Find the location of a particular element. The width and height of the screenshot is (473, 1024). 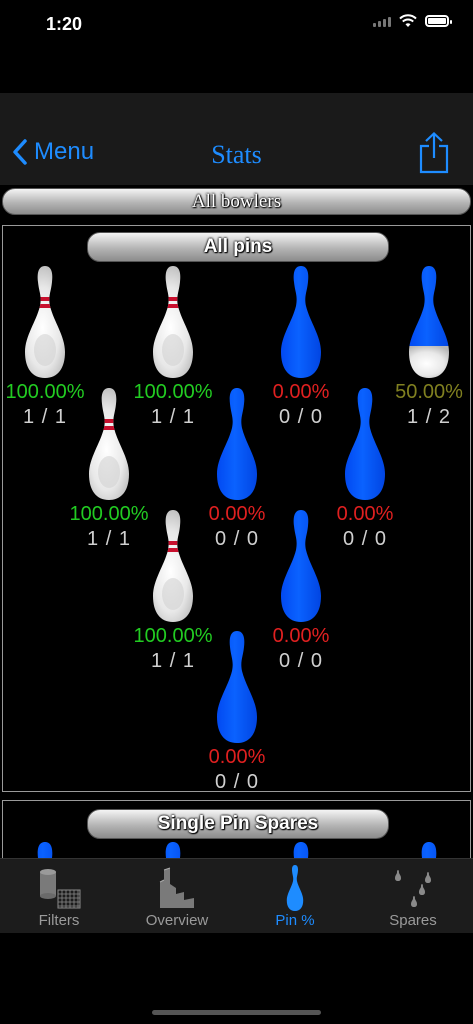

spare-pin-2-icon is located at coordinates (173, 850).